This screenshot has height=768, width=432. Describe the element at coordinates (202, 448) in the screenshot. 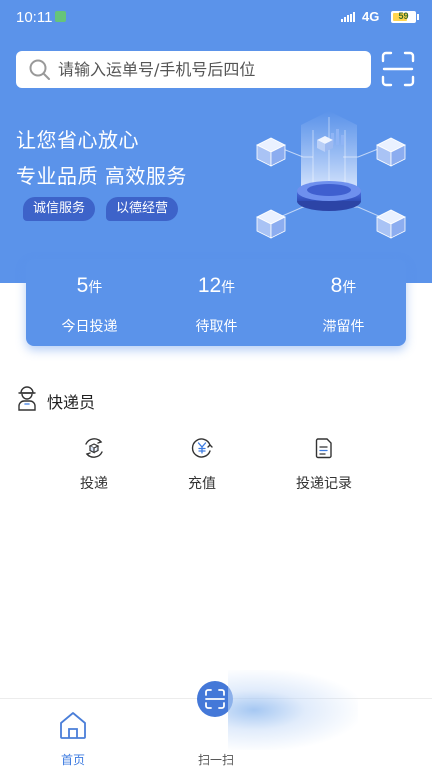

I see `yen-coin-icon` at that location.